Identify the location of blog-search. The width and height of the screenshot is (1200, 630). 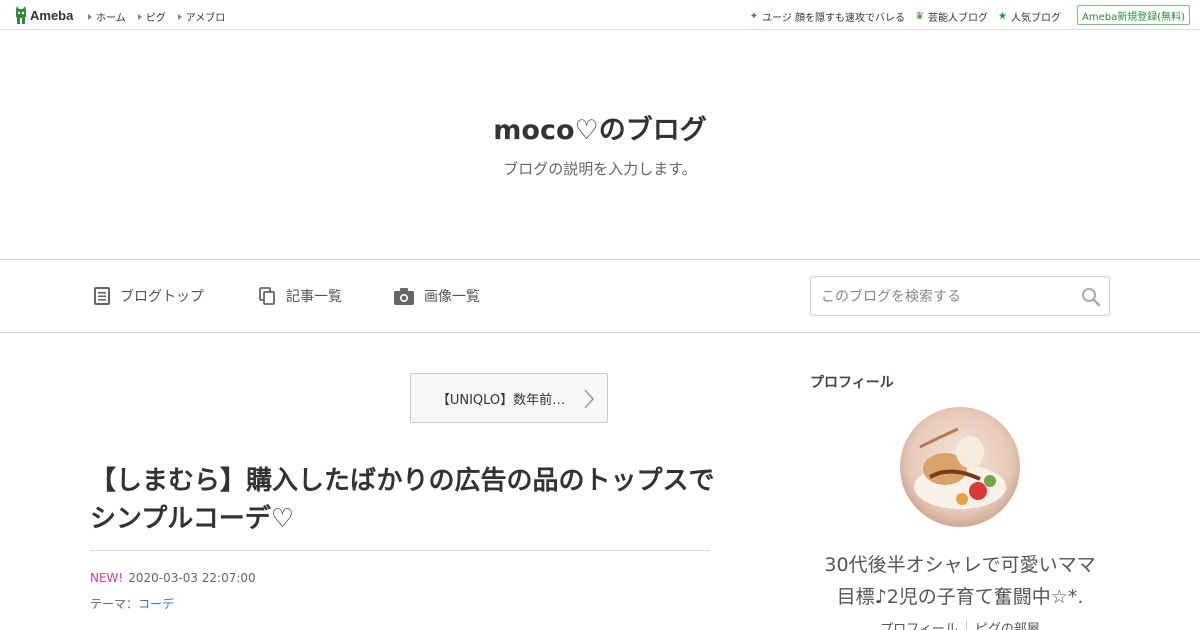
(960, 296).